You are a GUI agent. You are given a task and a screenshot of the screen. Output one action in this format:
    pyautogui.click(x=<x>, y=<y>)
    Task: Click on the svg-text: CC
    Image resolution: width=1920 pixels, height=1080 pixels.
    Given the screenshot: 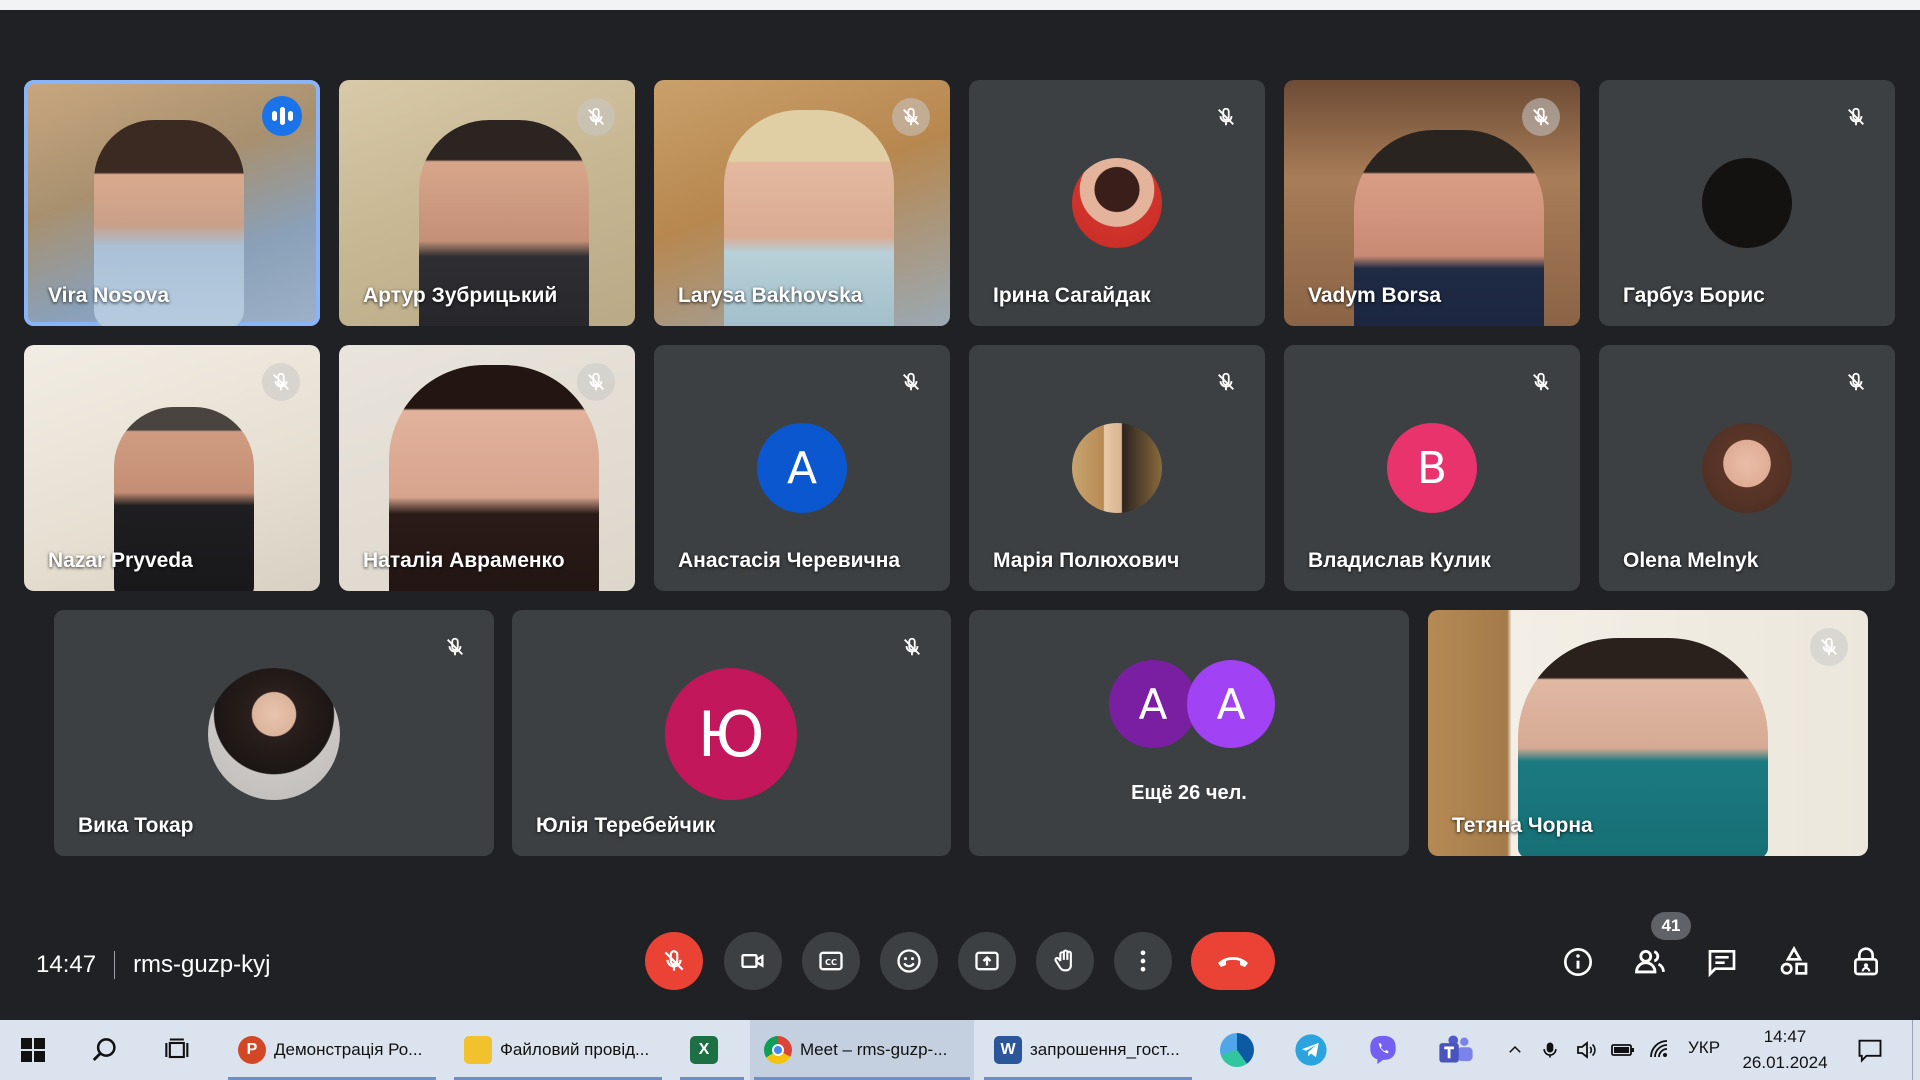 What is the action you would take?
    pyautogui.click(x=831, y=962)
    